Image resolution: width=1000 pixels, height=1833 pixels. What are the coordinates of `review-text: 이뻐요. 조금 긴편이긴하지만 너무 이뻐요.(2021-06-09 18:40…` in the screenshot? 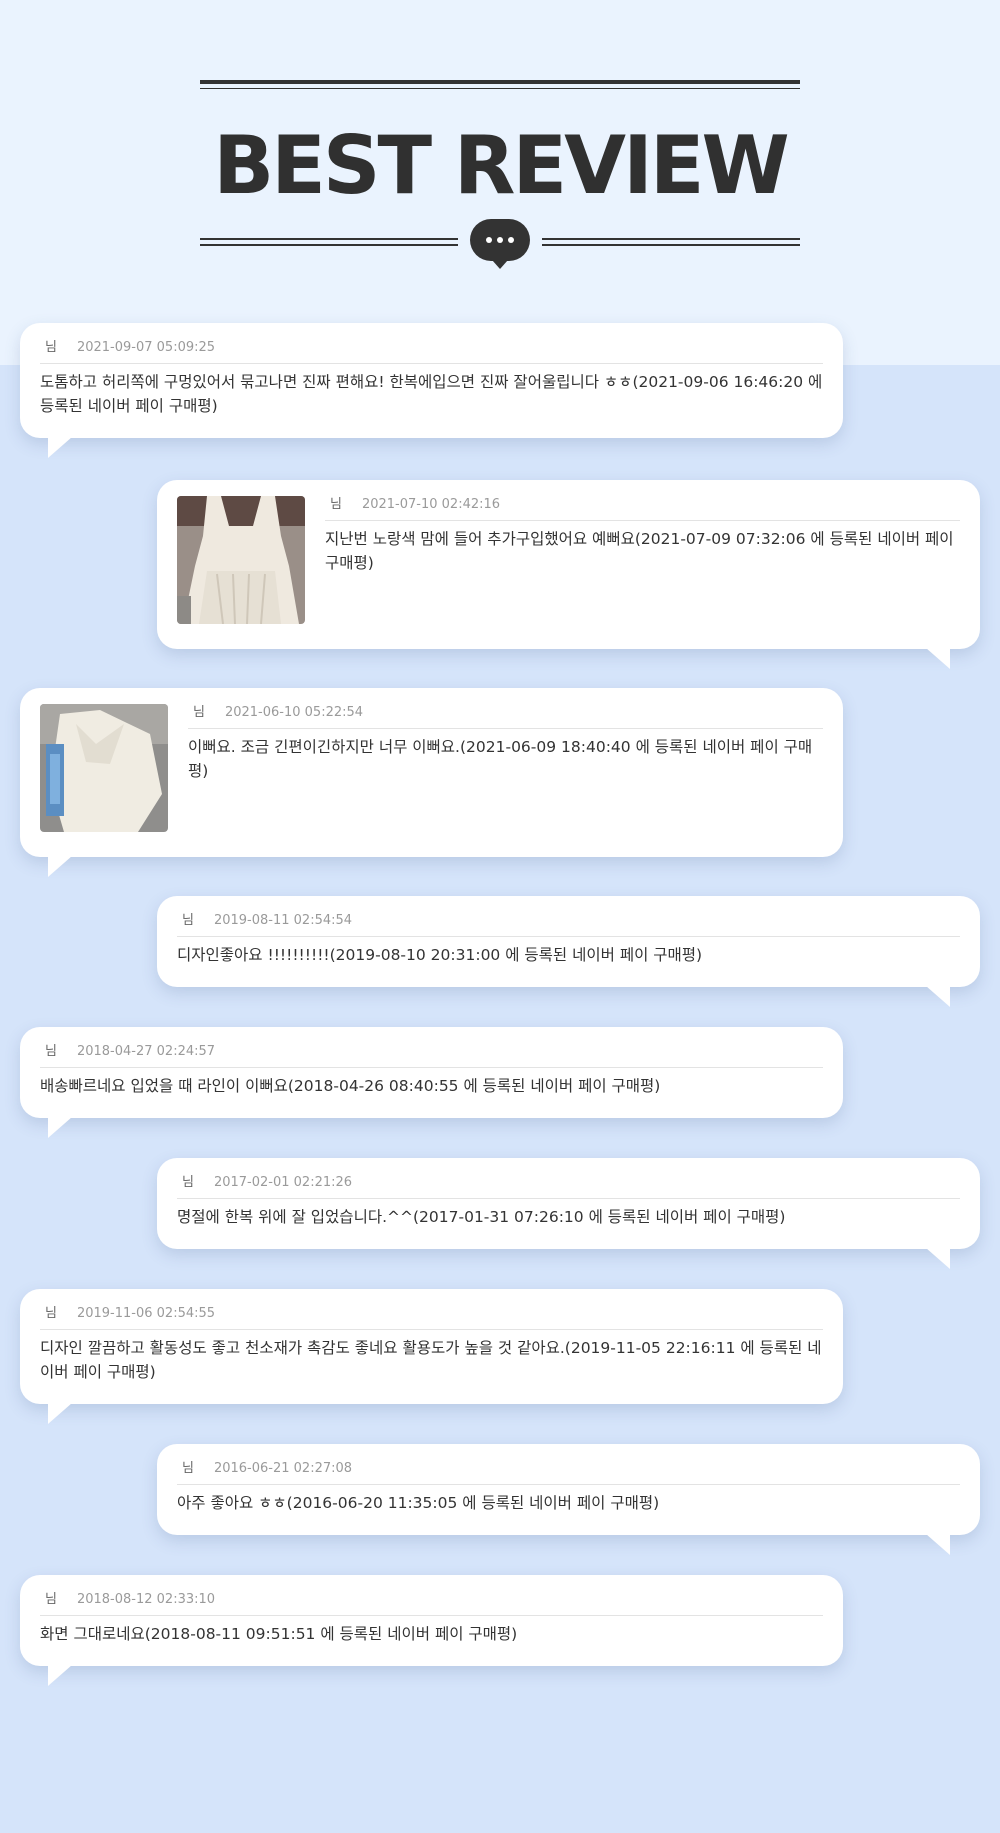 It's located at (500, 759).